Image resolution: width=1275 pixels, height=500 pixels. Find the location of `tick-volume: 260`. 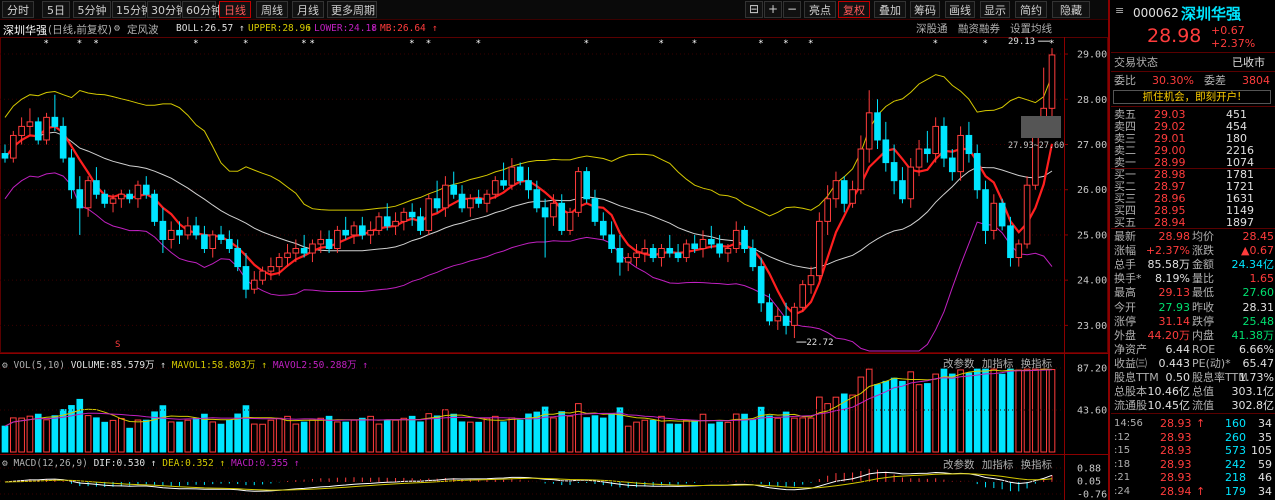

tick-volume: 260 is located at coordinates (1235, 437).